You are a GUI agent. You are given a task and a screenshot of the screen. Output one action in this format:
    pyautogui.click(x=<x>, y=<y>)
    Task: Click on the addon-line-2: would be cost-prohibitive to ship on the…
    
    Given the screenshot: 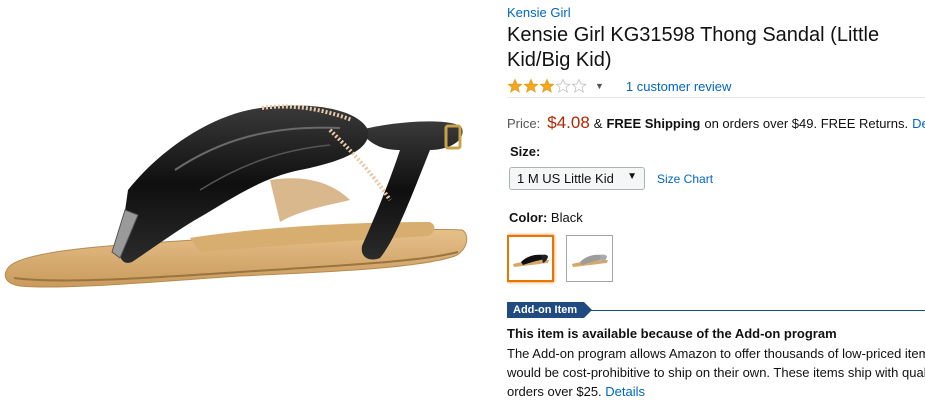 What is the action you would take?
    pyautogui.click(x=716, y=372)
    